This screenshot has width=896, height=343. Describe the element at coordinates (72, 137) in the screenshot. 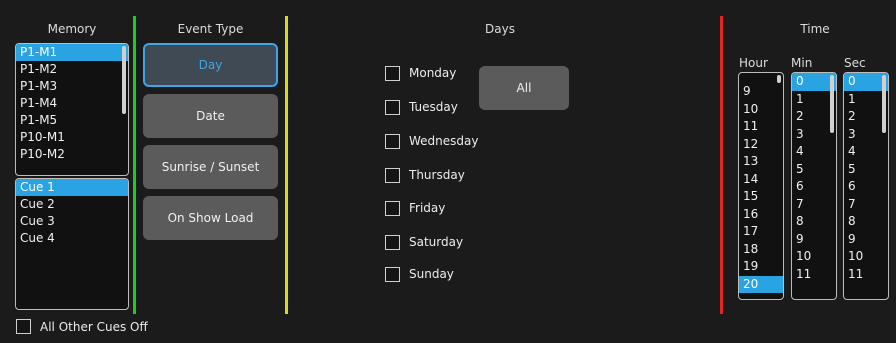

I see `memory-item: P10-M1` at that location.